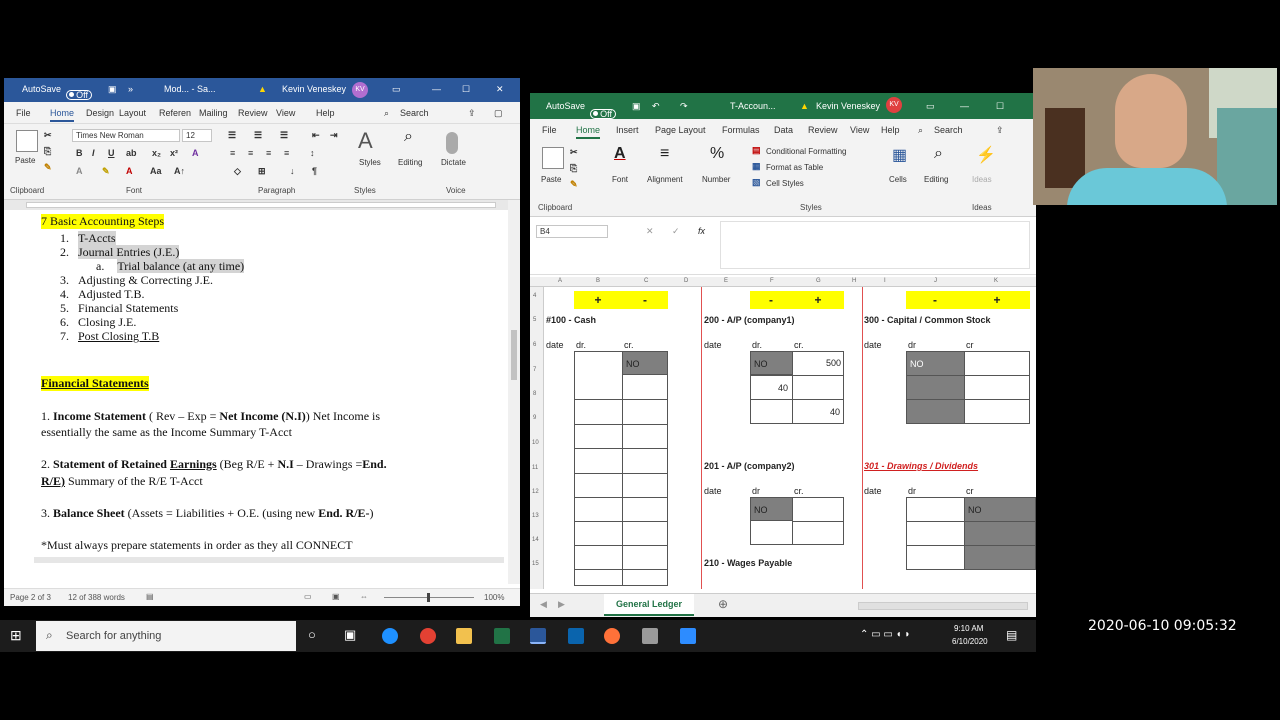 This screenshot has width=1280, height=720. I want to click on ap1-credit-value: 40, so click(835, 412).